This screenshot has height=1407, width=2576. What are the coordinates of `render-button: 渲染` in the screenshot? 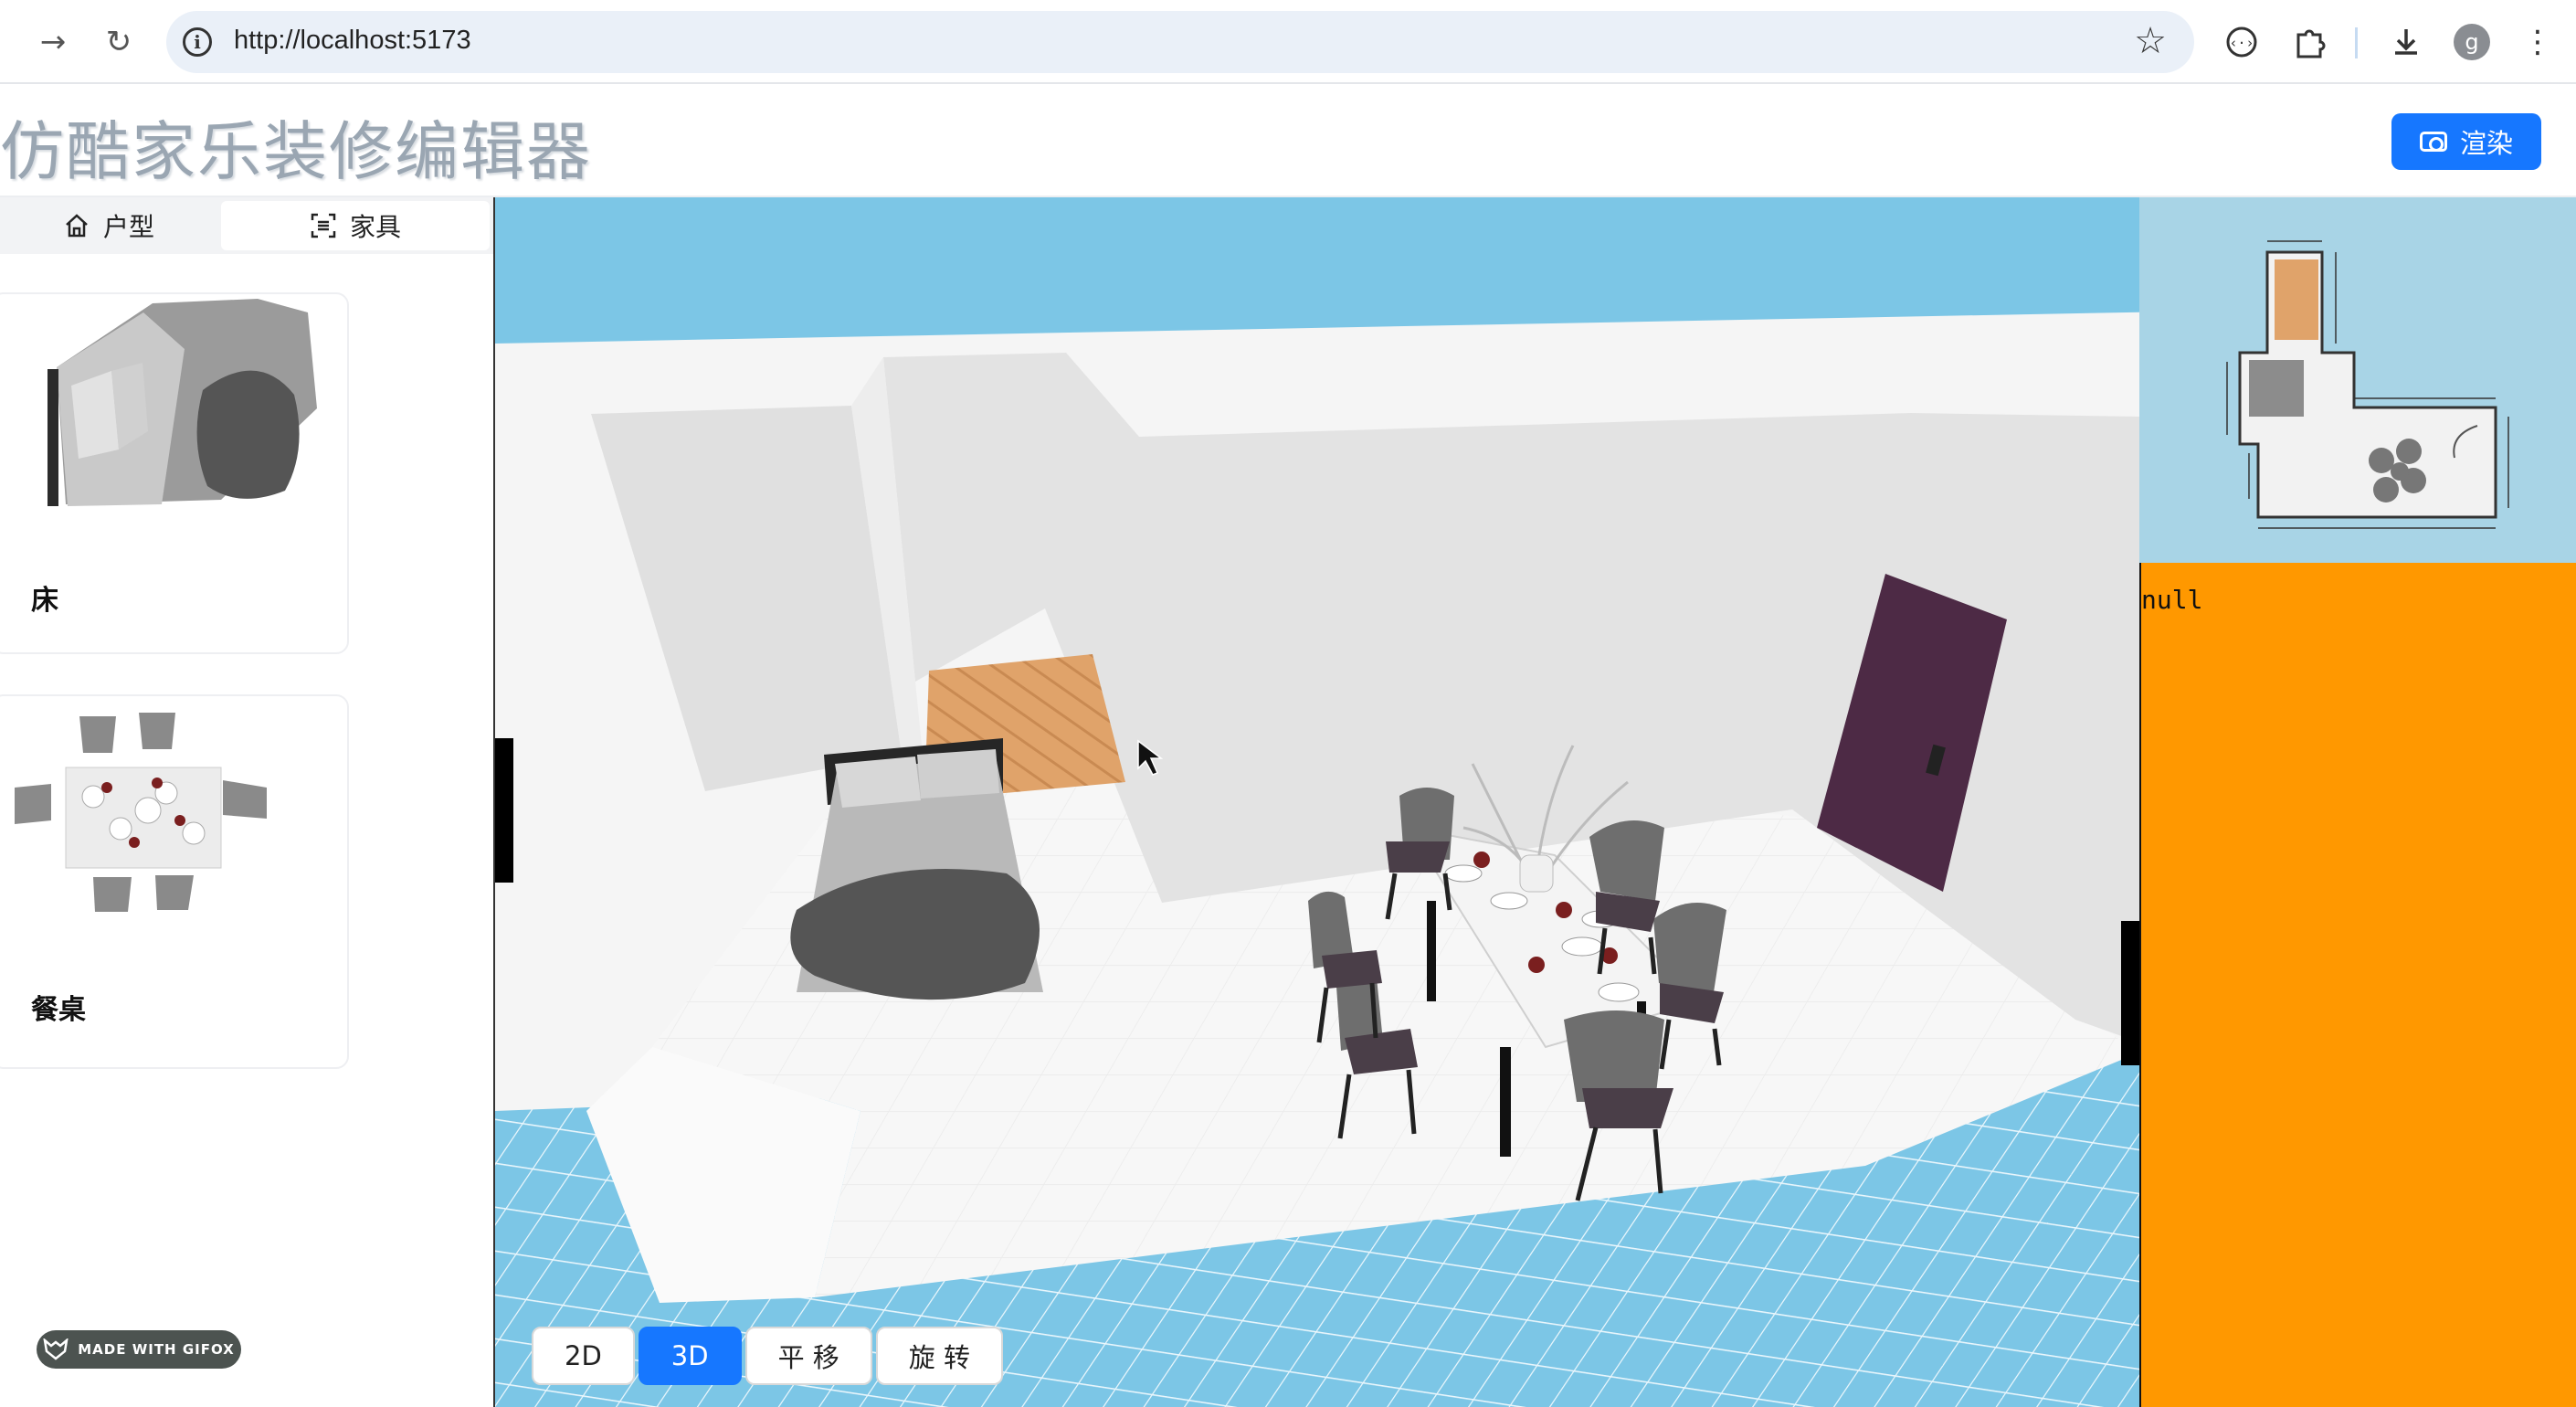 It's located at (2466, 141).